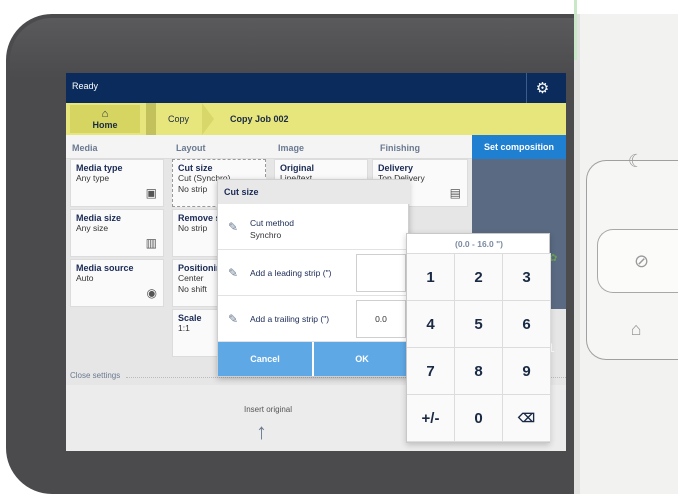 The width and height of the screenshot is (678, 503). I want to click on media-size-tile: Media size Any size ▥, so click(117, 233).